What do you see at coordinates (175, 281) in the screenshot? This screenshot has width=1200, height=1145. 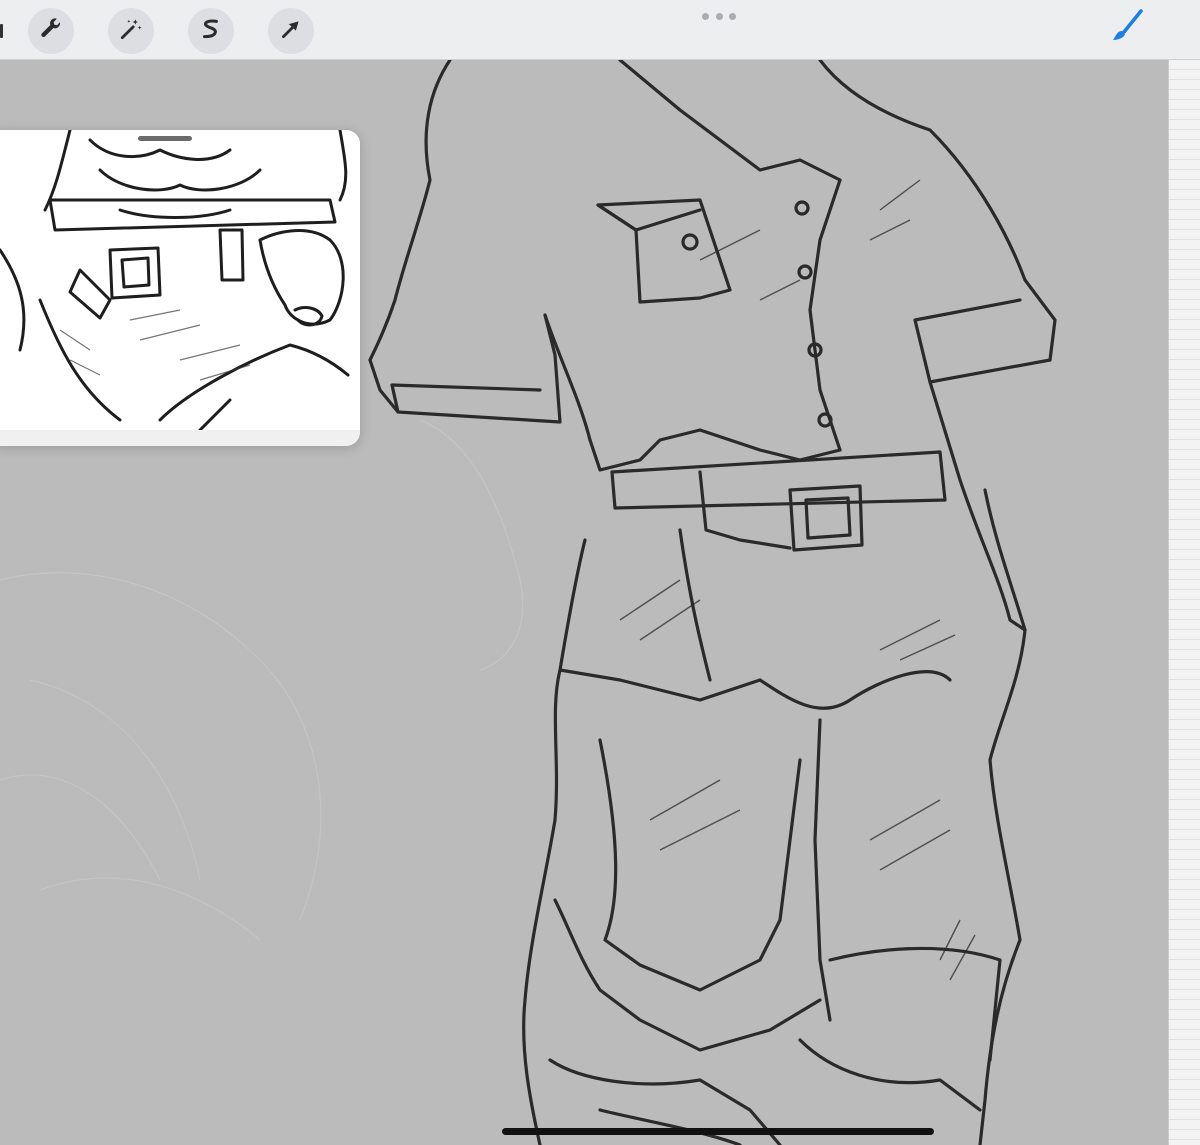 I see `reference-line-art` at bounding box center [175, 281].